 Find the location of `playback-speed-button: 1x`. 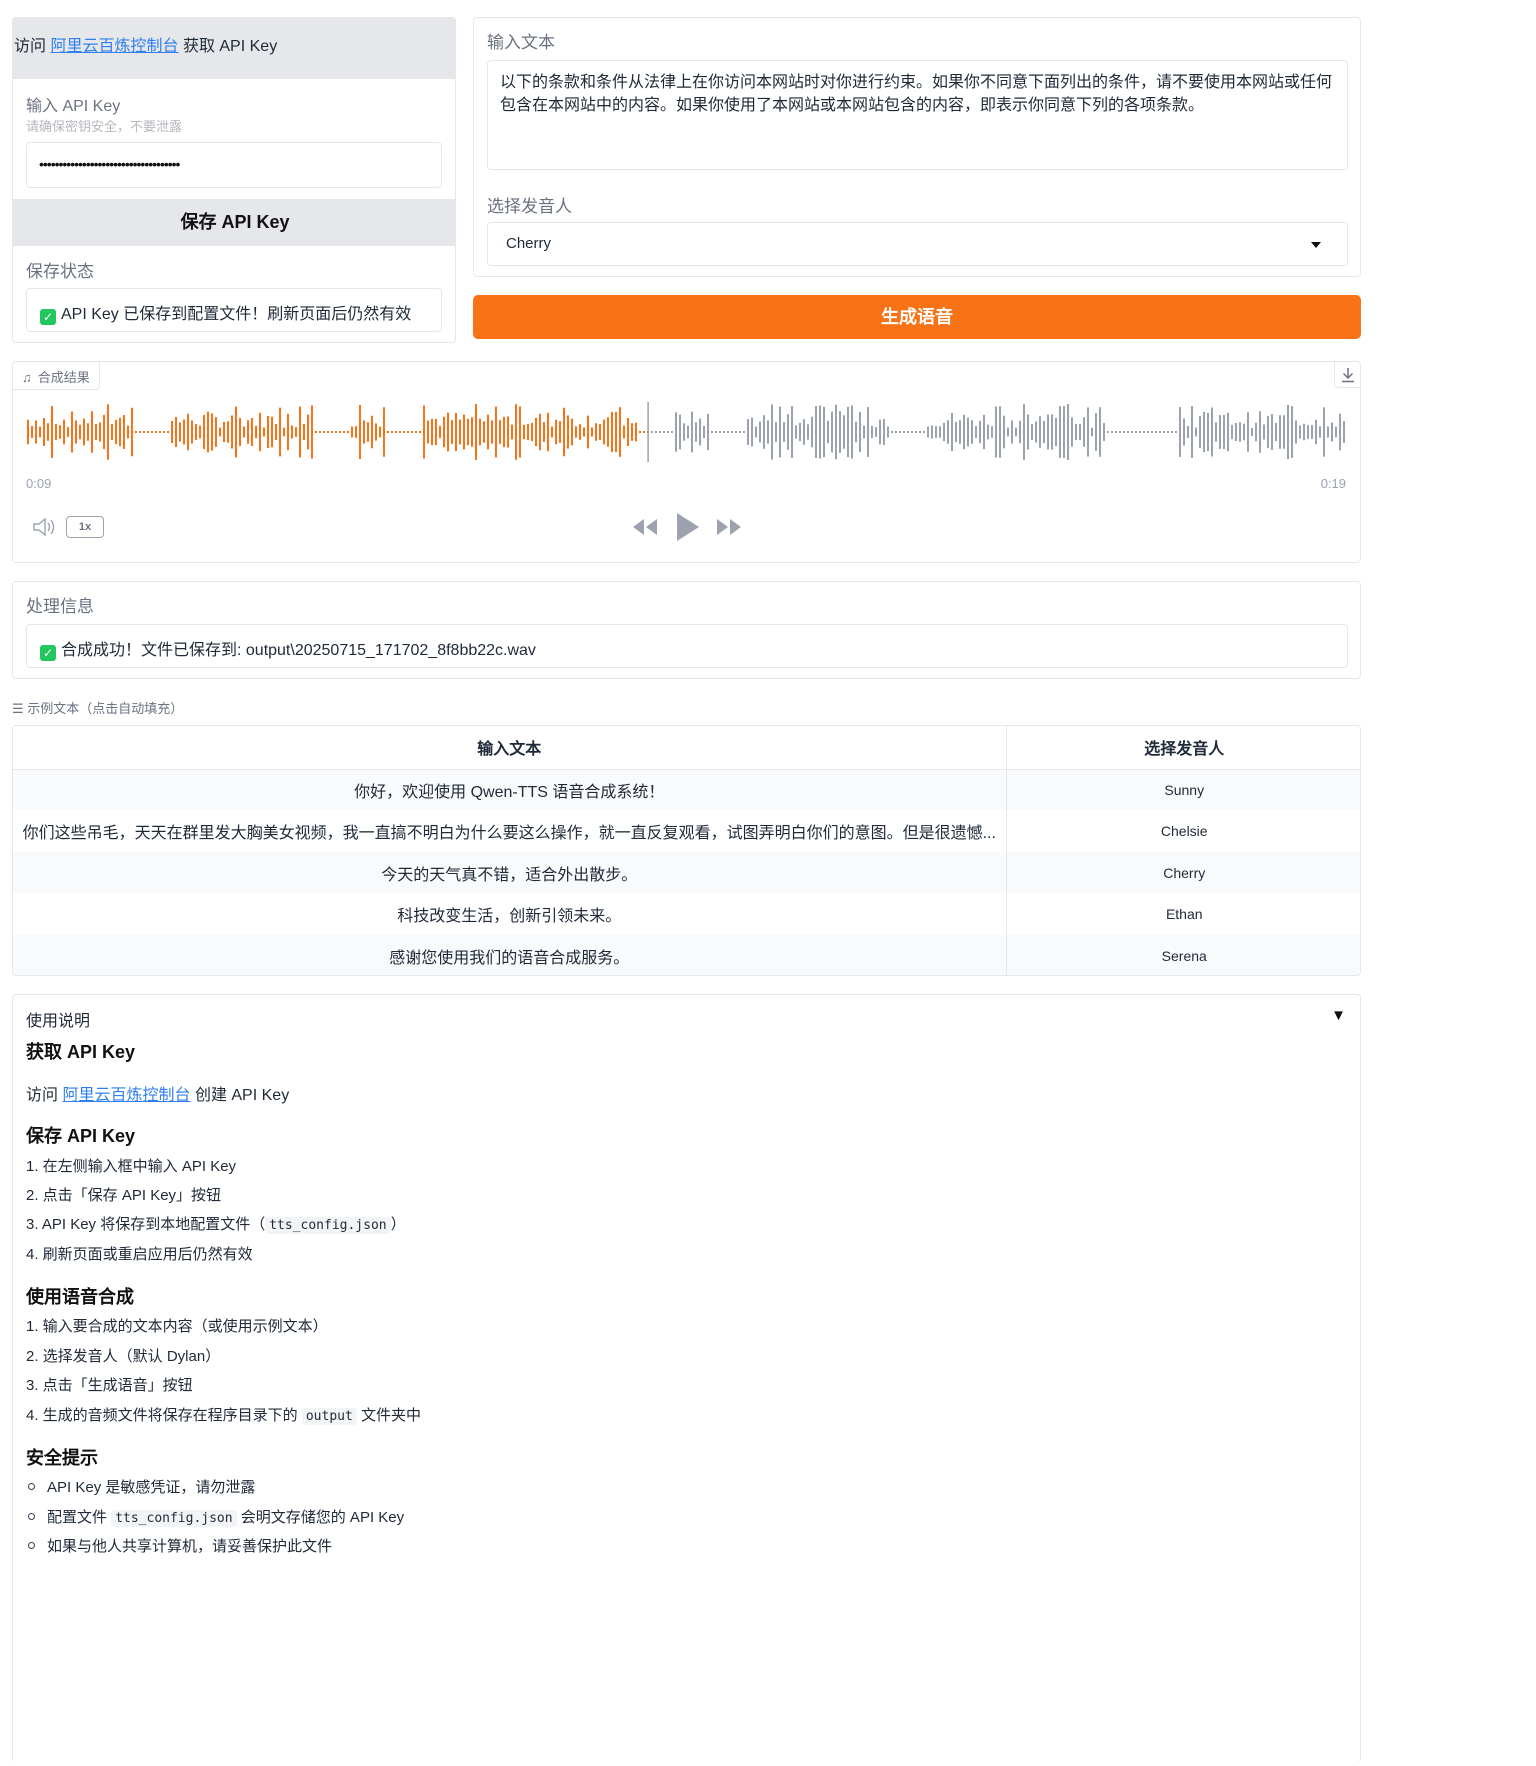

playback-speed-button: 1x is located at coordinates (85, 527).